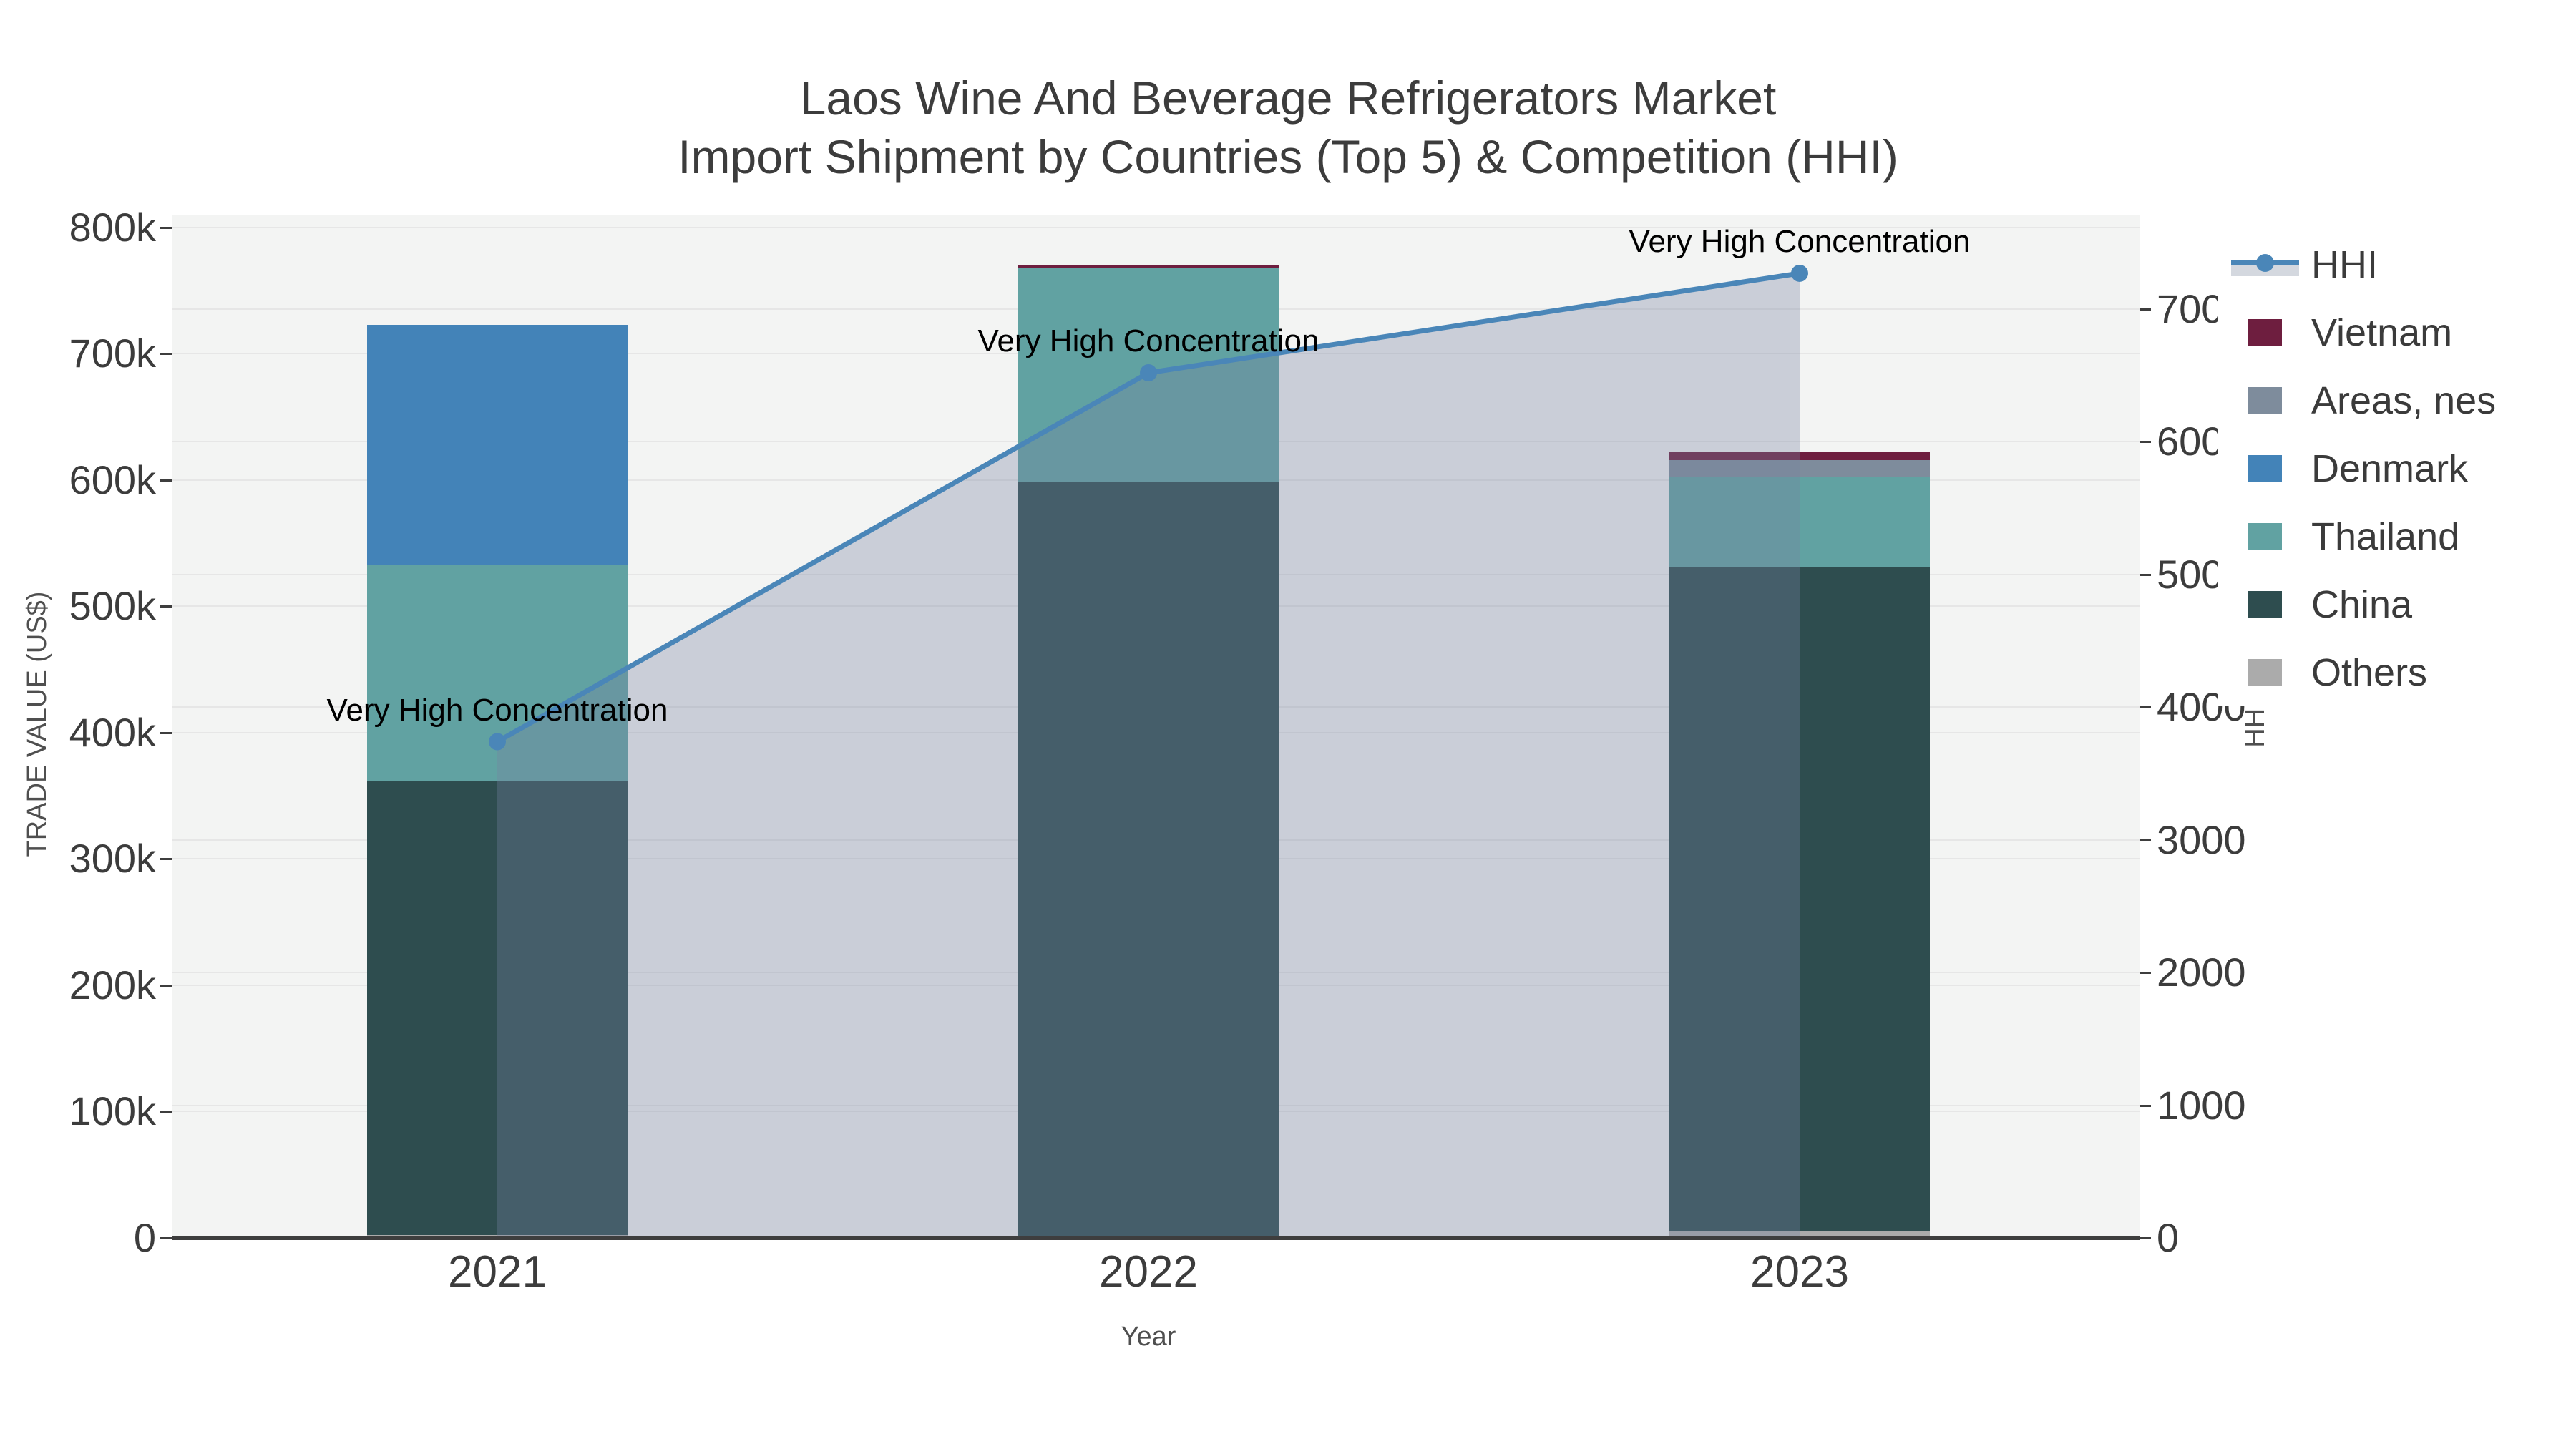 This screenshot has height=1449, width=2576. I want to click on legend-label: Denmark, so click(2390, 468).